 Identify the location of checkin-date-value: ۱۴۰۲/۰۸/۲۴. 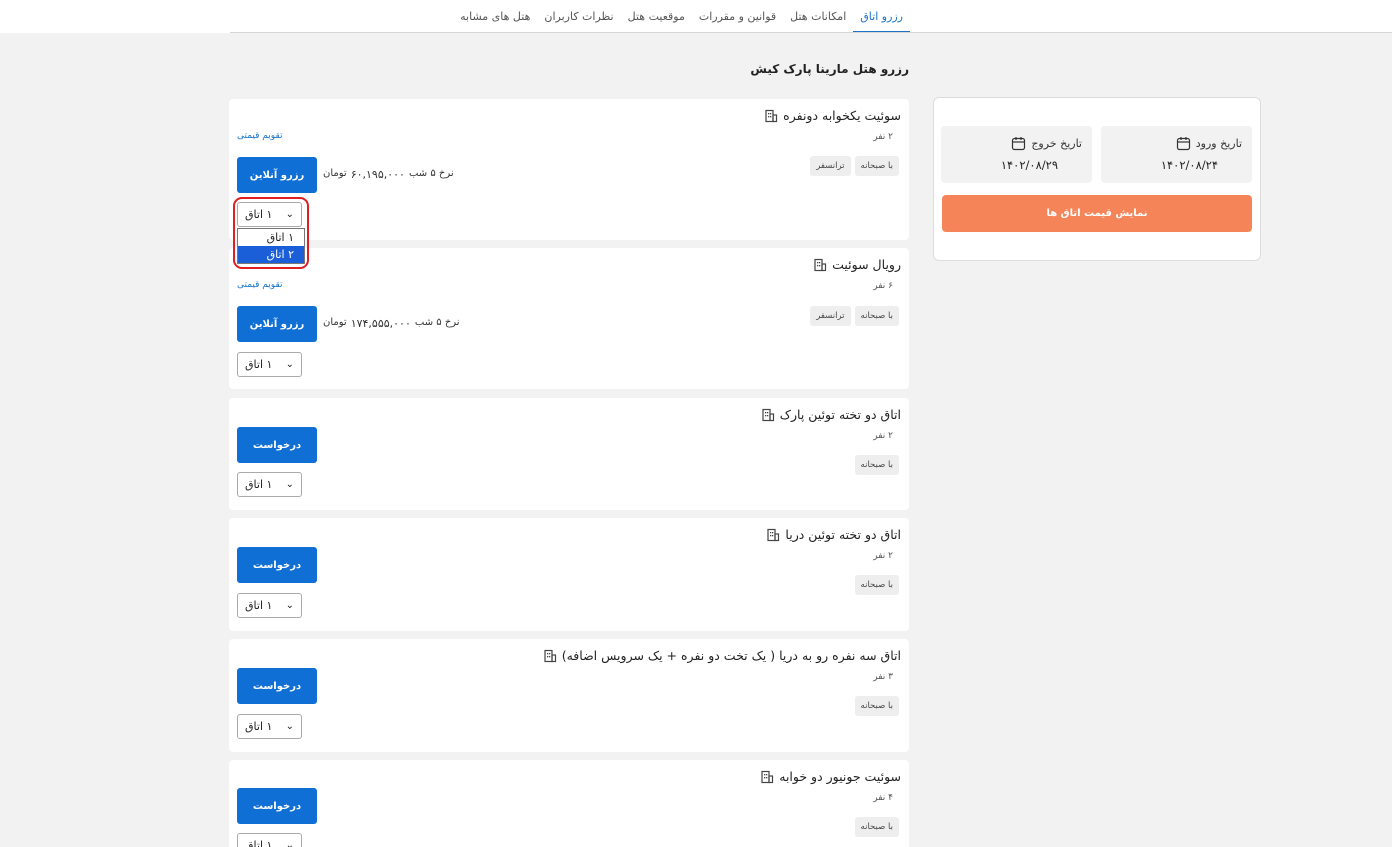
(1189, 165).